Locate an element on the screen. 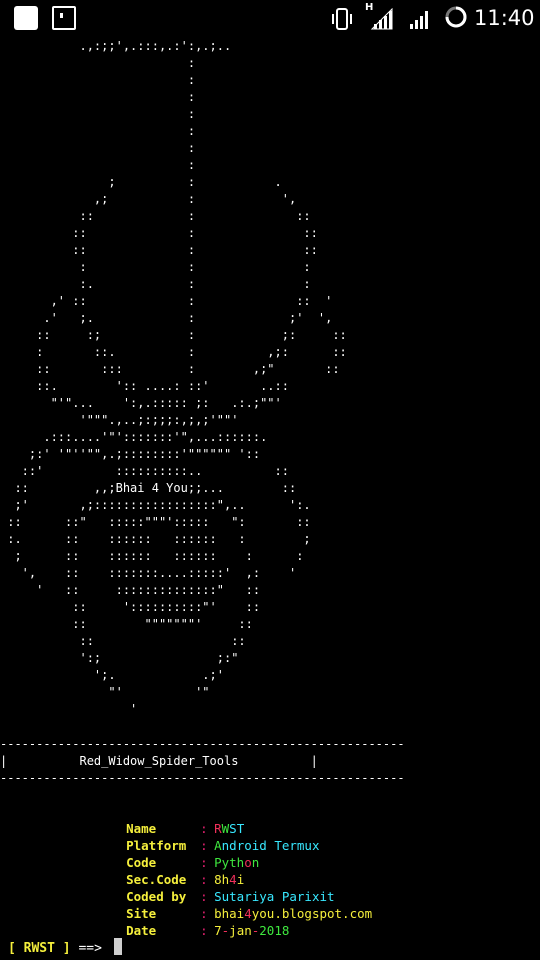 The width and height of the screenshot is (540, 960). signal-icon is located at coordinates (381, 19).